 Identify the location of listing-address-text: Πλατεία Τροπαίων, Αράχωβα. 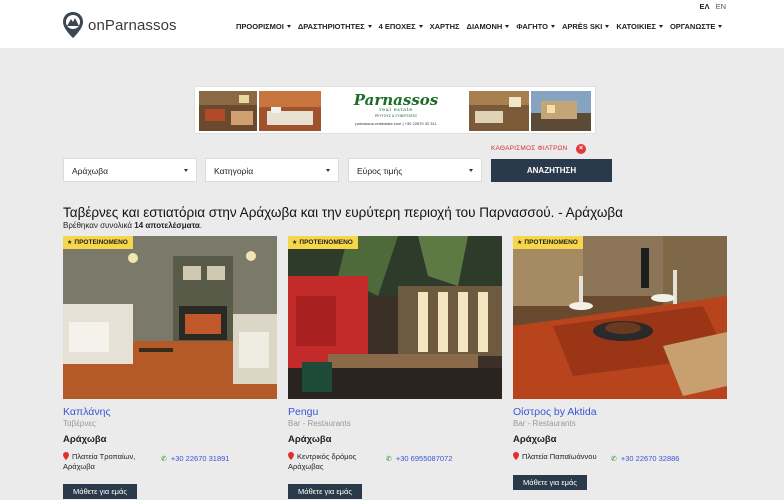
(99, 461).